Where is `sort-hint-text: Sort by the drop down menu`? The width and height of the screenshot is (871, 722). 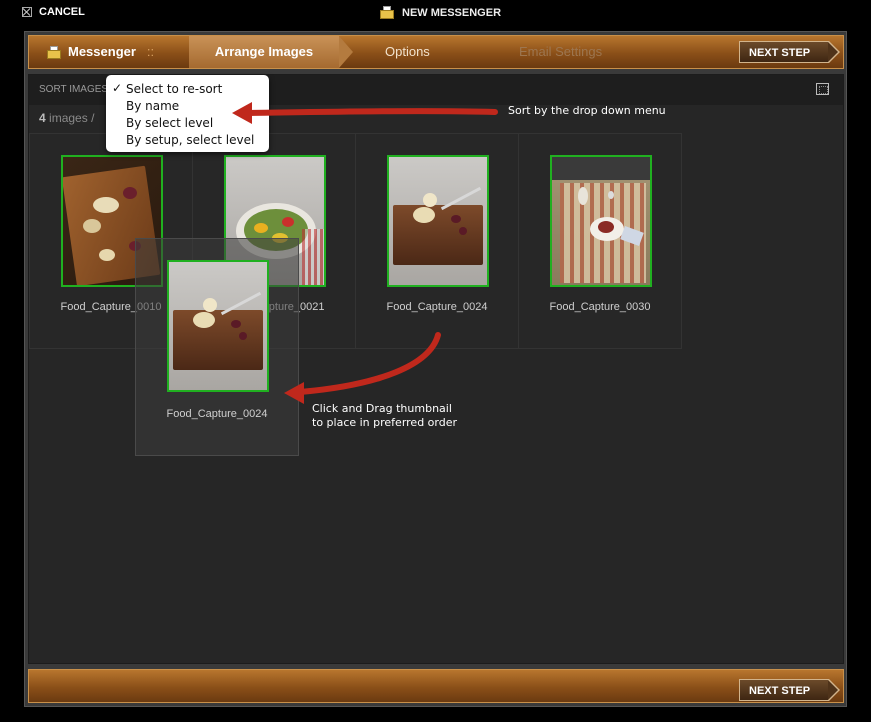
sort-hint-text: Sort by the drop down menu is located at coordinates (587, 110).